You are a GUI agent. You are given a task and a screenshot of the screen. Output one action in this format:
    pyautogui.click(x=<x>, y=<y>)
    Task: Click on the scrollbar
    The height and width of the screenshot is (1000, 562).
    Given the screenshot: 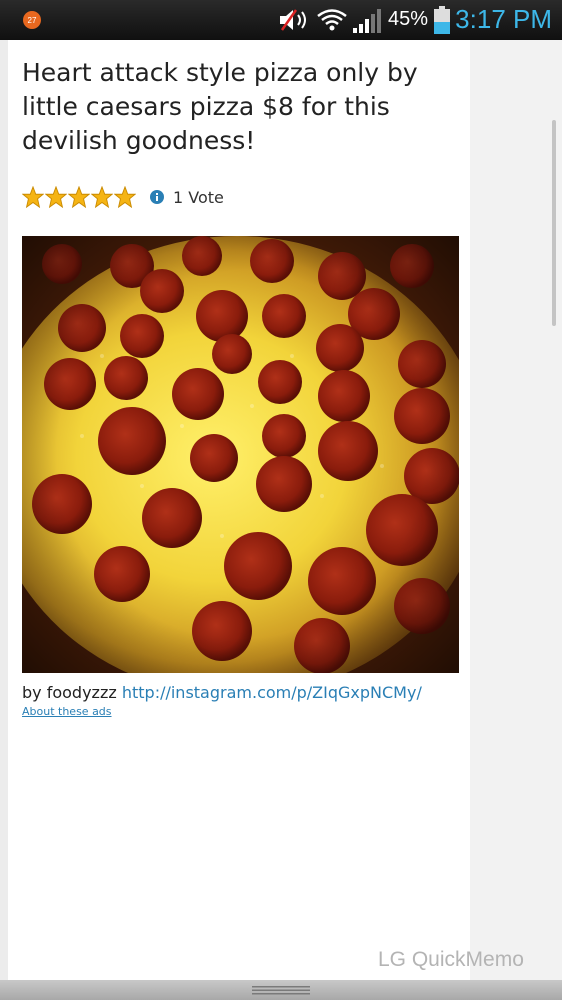 What is the action you would take?
    pyautogui.click(x=554, y=223)
    